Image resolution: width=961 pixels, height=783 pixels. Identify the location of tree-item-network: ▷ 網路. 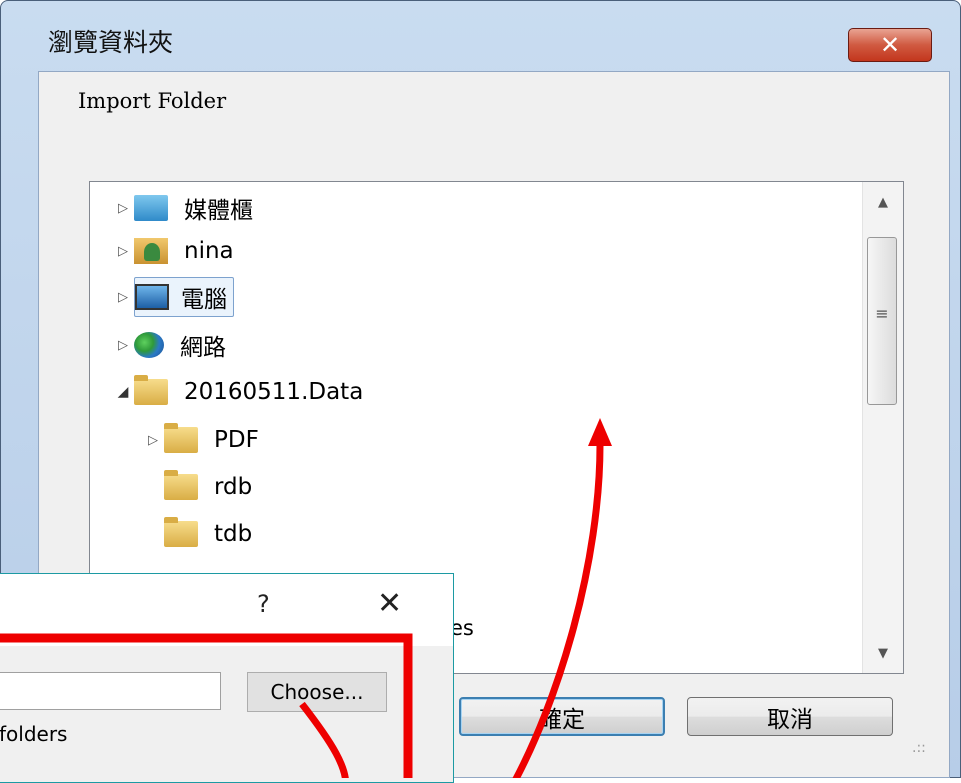
(169, 345).